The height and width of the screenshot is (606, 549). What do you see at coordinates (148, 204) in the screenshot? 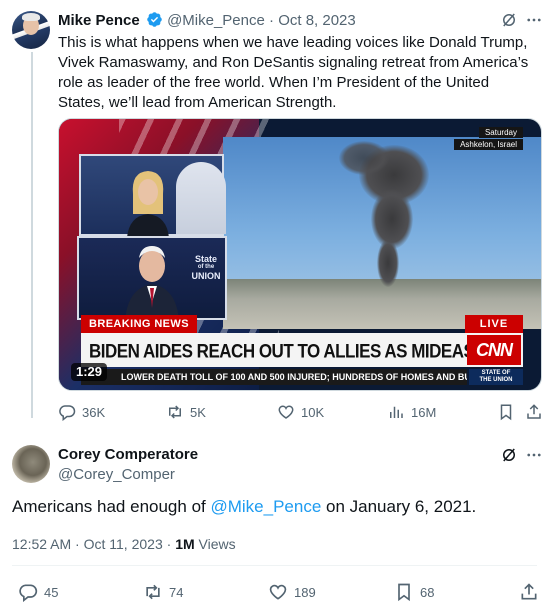
I see `anchor-person` at bounding box center [148, 204].